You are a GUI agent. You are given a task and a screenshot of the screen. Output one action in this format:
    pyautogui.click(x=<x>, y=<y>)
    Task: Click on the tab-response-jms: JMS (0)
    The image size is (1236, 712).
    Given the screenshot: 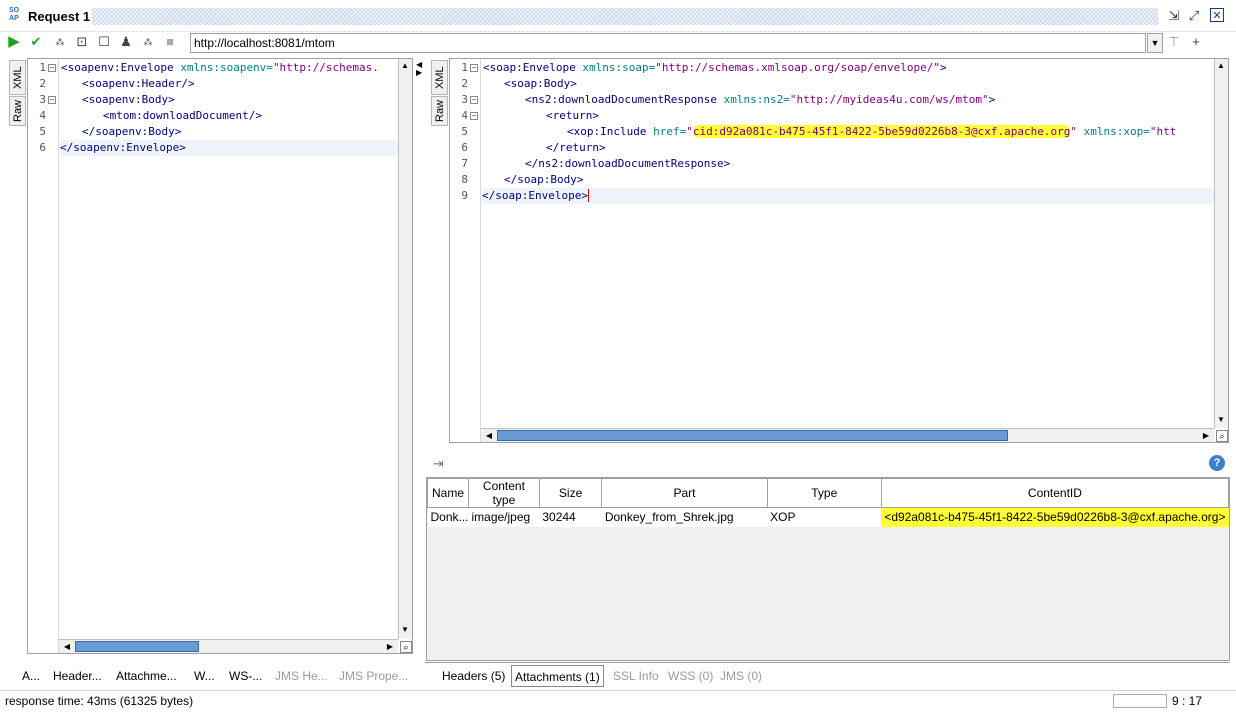 What is the action you would take?
    pyautogui.click(x=741, y=676)
    